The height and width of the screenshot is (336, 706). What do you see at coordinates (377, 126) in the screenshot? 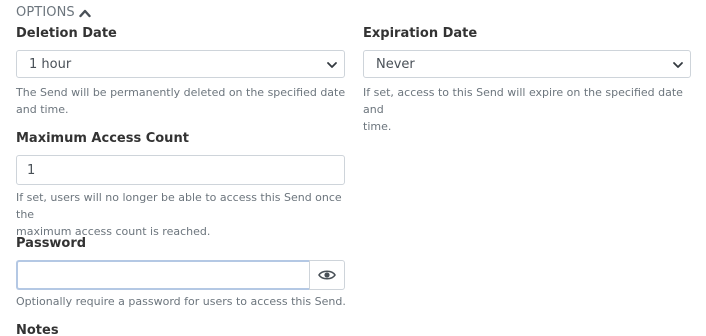
I see `expiration-date-help-line2: time.` at bounding box center [377, 126].